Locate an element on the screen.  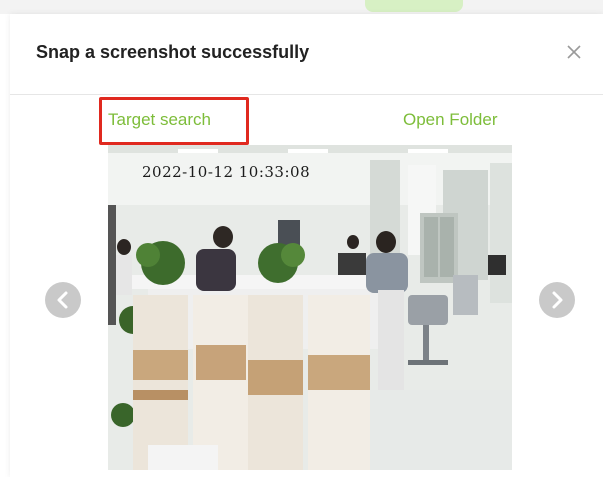
snapshot-timestamp: 2022-10-12 10:33:08 is located at coordinates (226, 172).